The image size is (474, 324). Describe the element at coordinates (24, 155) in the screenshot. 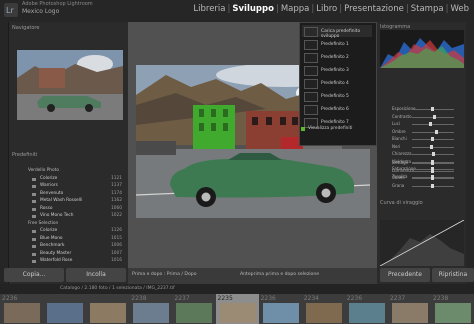

I see `presets-header: Predefiniti` at that location.